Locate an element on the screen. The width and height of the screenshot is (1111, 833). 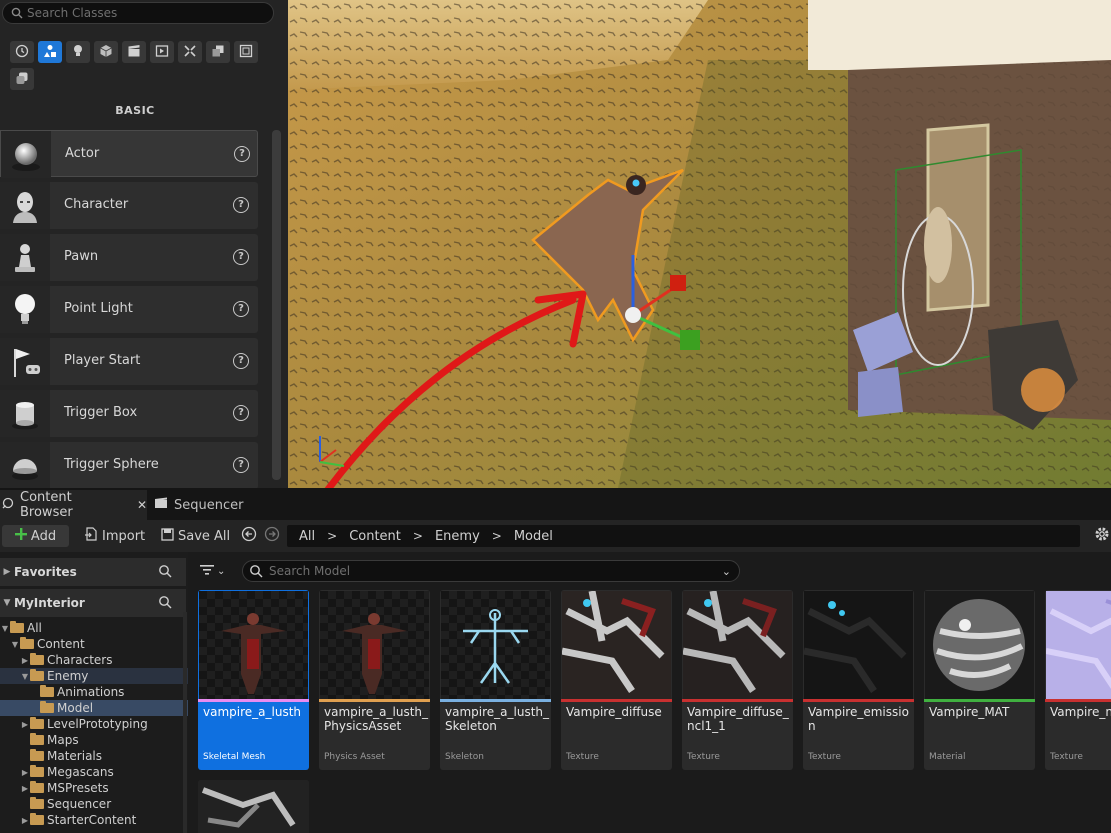
asset-search-box: ⌄ is located at coordinates (491, 571).